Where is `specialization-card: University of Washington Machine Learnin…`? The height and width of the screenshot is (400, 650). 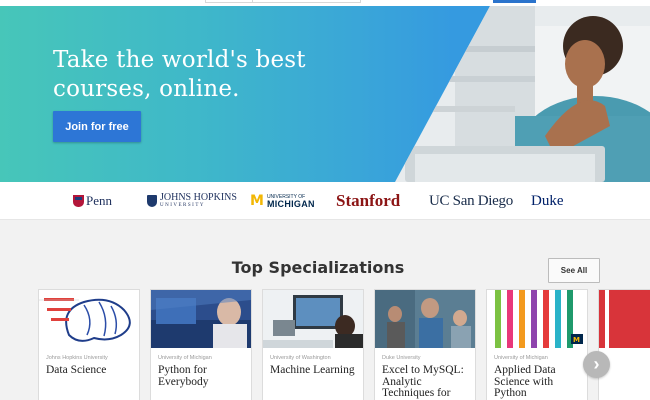 specialization-card: University of Washington Machine Learnin… is located at coordinates (313, 344).